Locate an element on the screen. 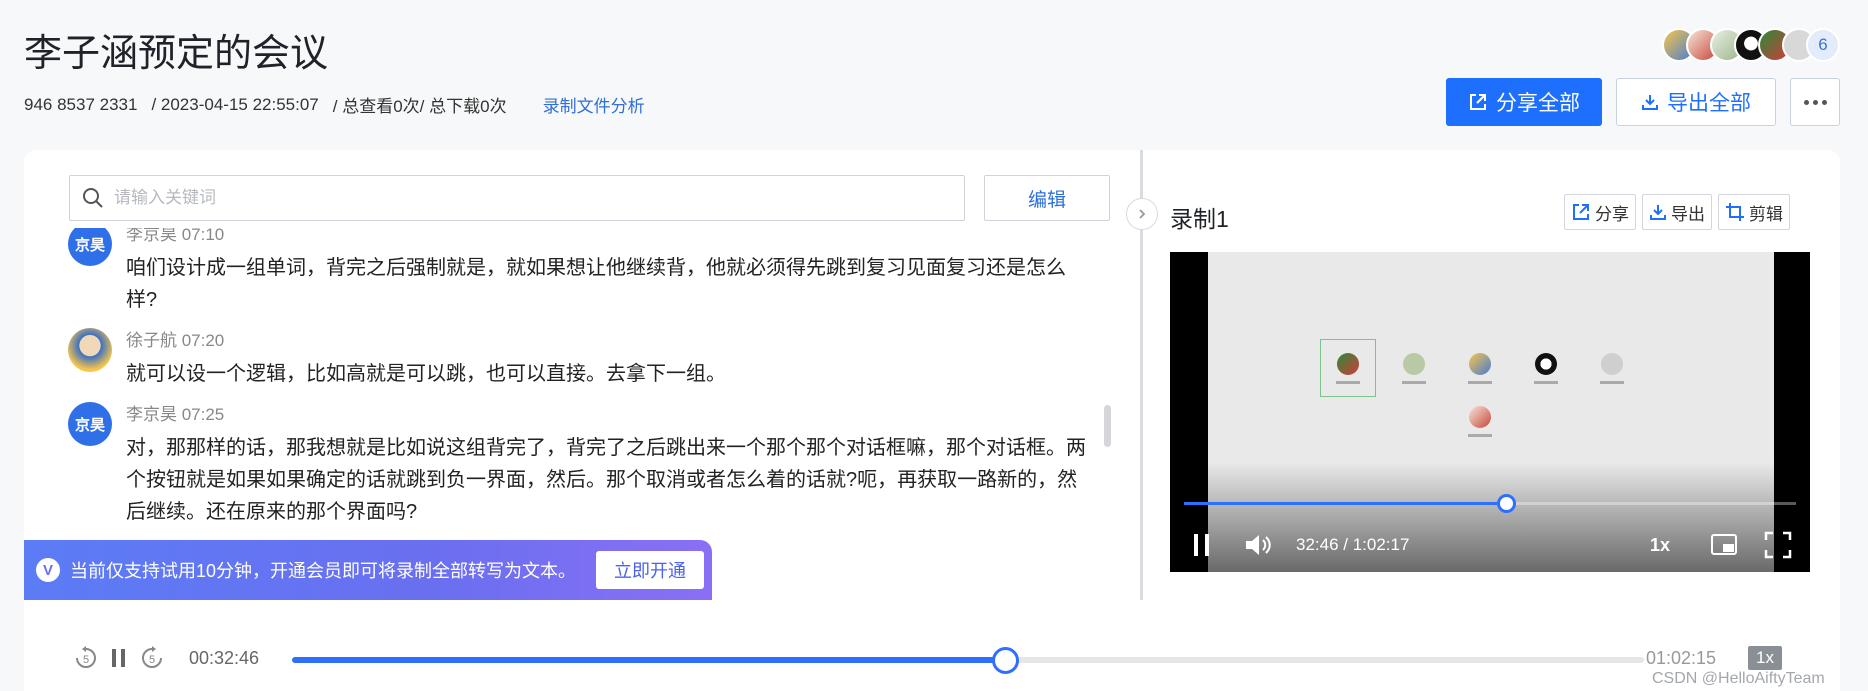 The width and height of the screenshot is (1868, 691). rewind-5-icon: 5 is located at coordinates (86, 658).